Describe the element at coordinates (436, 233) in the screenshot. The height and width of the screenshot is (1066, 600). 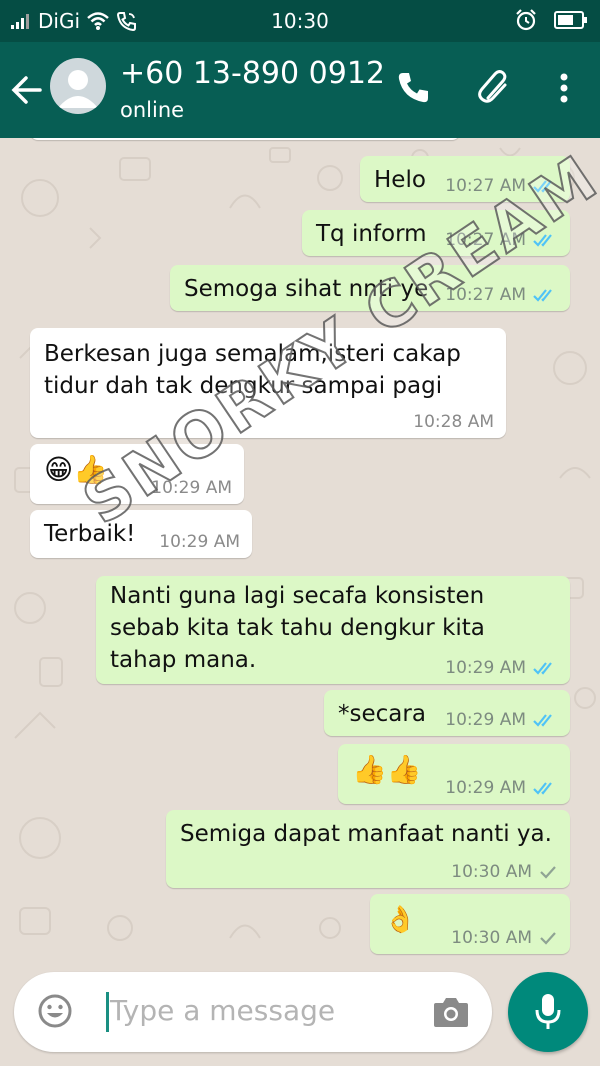
I see `message-bubble-outgoing: Tq inform 10:27 AM` at that location.